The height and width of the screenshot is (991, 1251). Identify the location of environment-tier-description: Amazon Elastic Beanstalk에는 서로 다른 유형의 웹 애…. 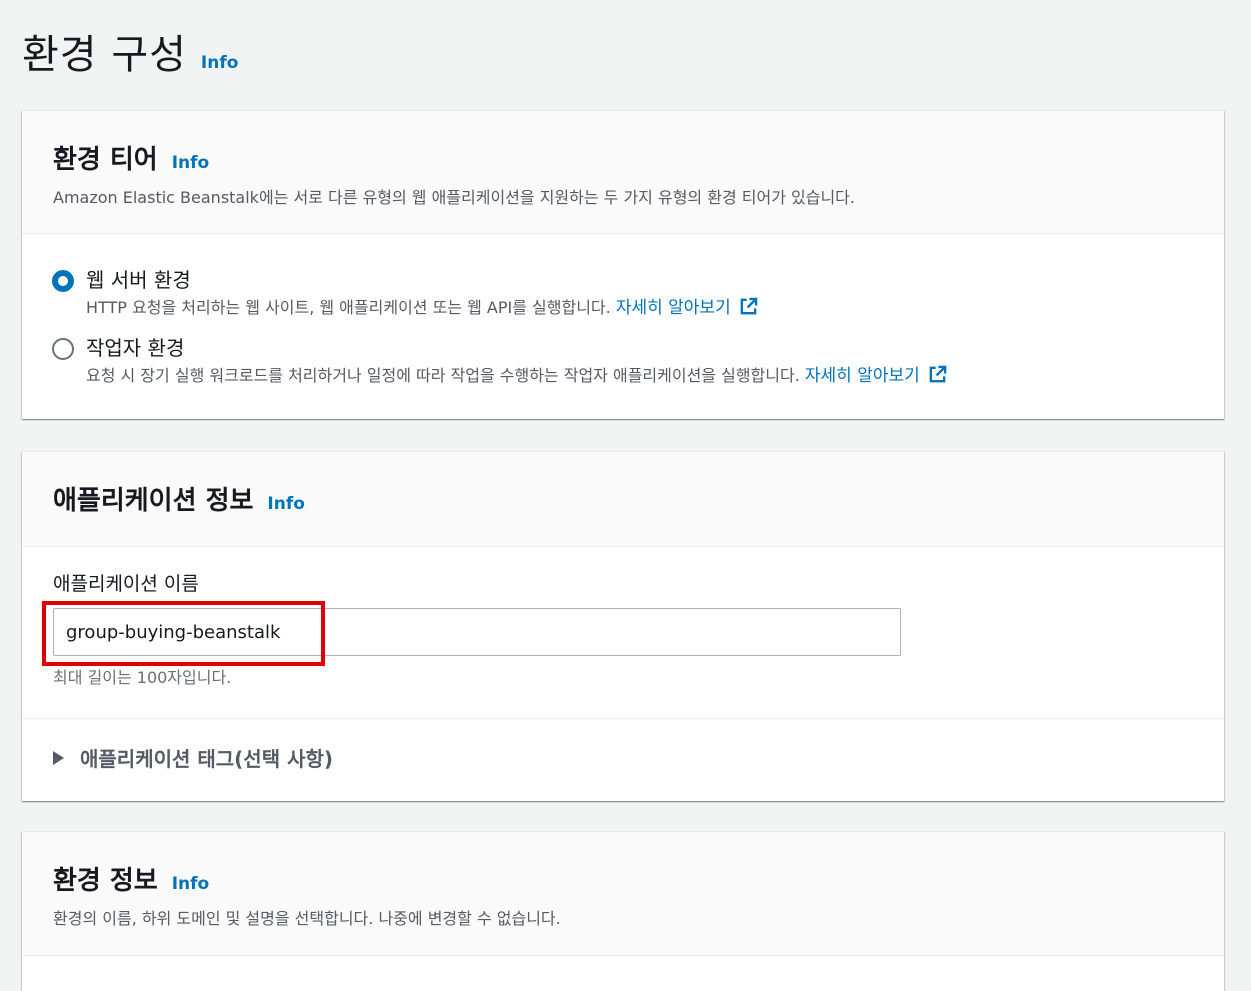
(454, 197).